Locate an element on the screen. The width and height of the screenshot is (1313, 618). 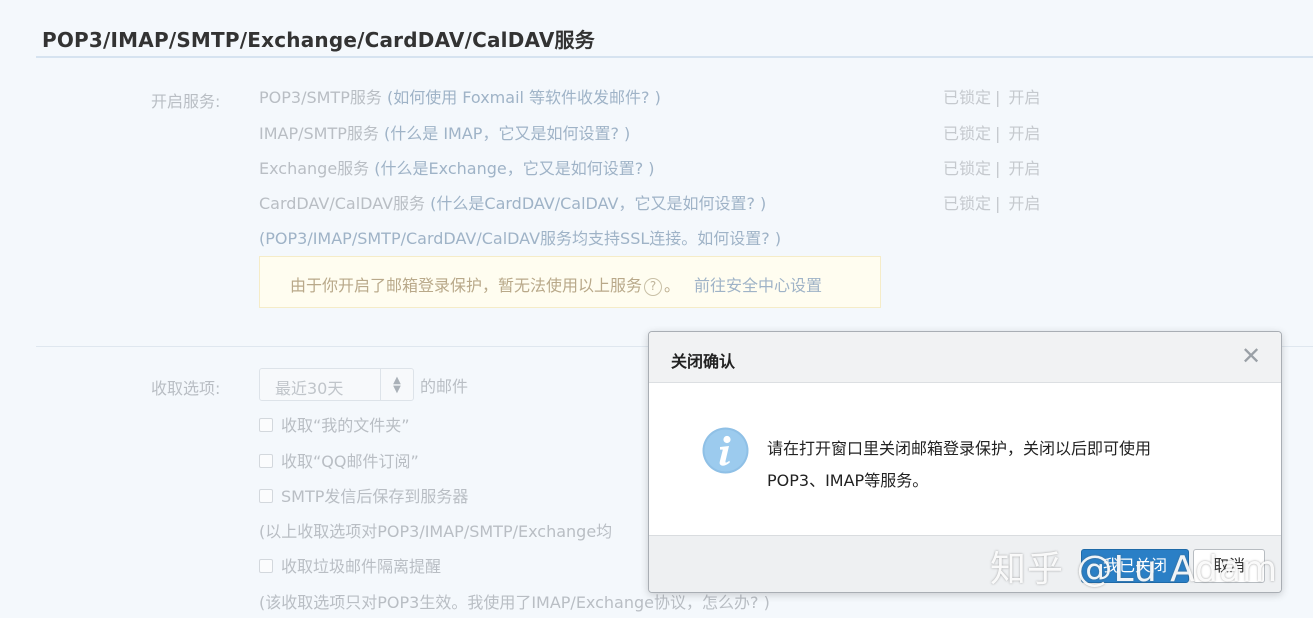
receive-note: (以上收取选项对POP3/IMAP/SMTP/Exchange均 is located at coordinates (436, 531).